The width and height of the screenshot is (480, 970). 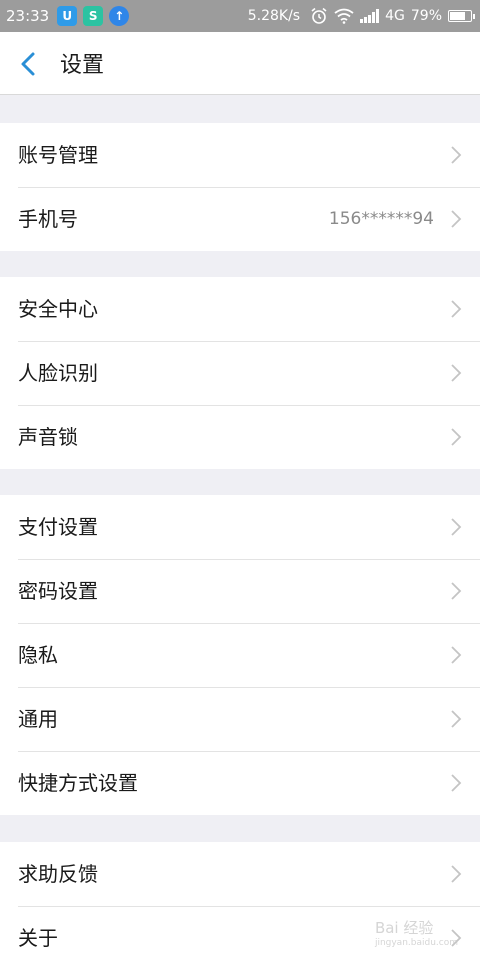 What do you see at coordinates (119, 16) in the screenshot?
I see `upload-notification-icon: ↑` at bounding box center [119, 16].